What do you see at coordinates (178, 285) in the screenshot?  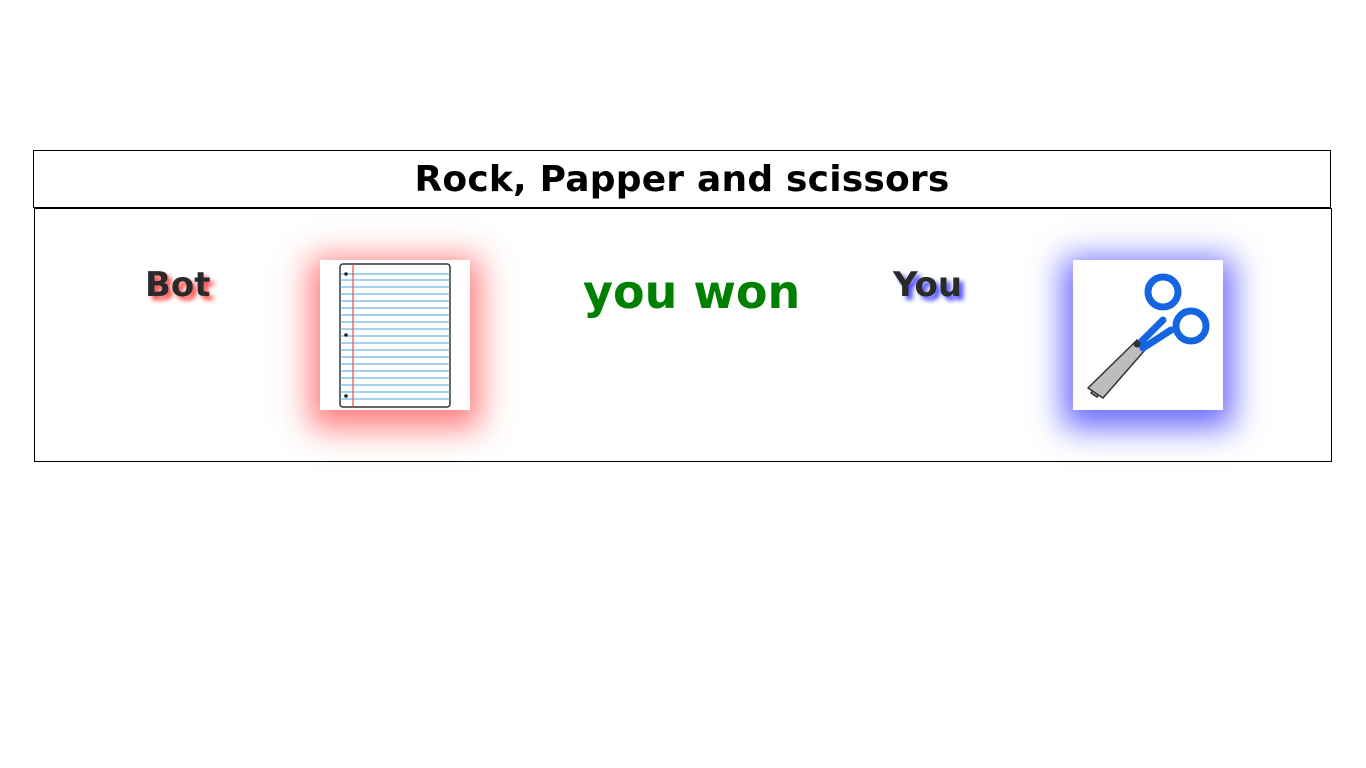 I see `bot-label: Bot` at bounding box center [178, 285].